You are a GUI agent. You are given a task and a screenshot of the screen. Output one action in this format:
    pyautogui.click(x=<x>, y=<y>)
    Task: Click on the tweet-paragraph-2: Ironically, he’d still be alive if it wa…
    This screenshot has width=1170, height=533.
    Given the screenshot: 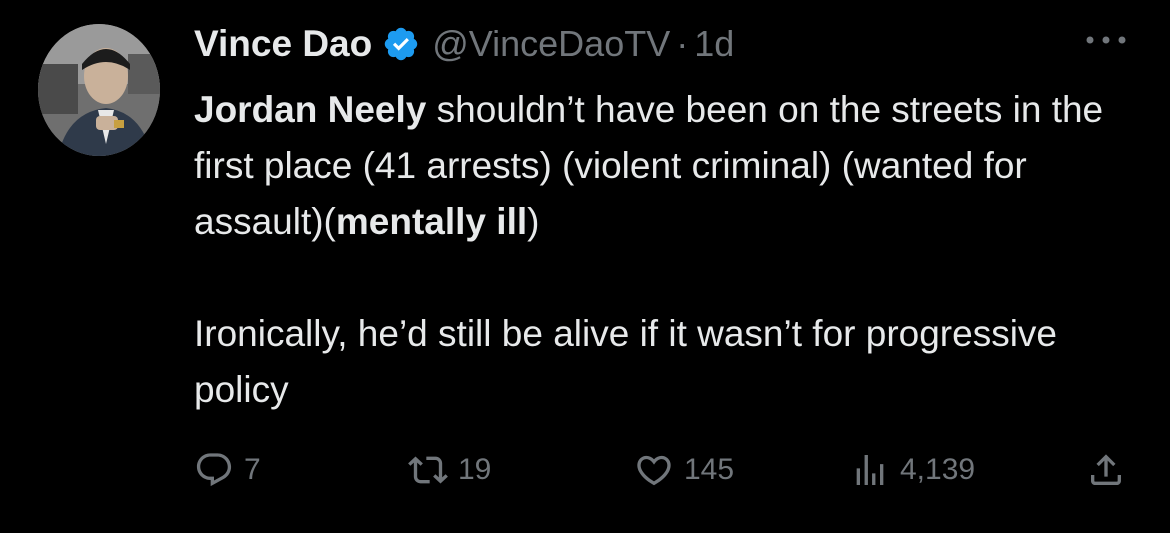 What is the action you would take?
    pyautogui.click(x=625, y=361)
    